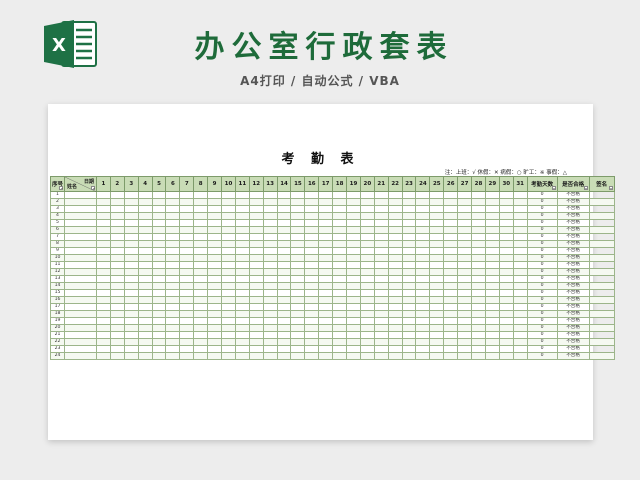 Image resolution: width=640 pixels, height=480 pixels. I want to click on header-day: 27, so click(465, 184).